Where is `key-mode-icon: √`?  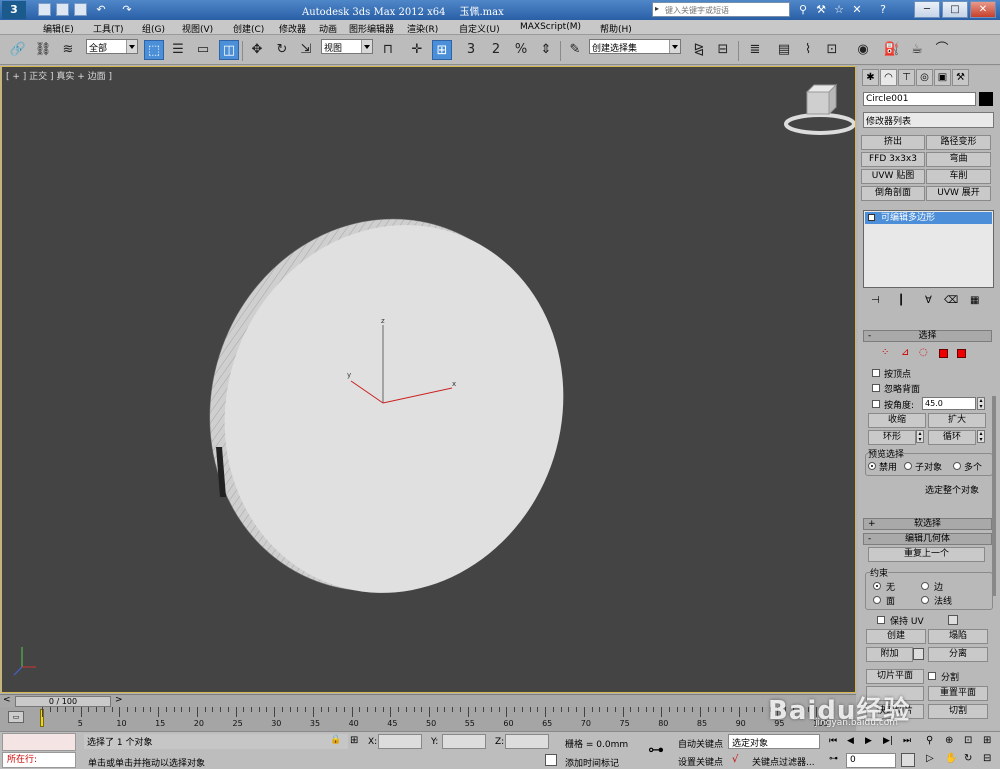
key-mode-icon: √ is located at coordinates (735, 759).